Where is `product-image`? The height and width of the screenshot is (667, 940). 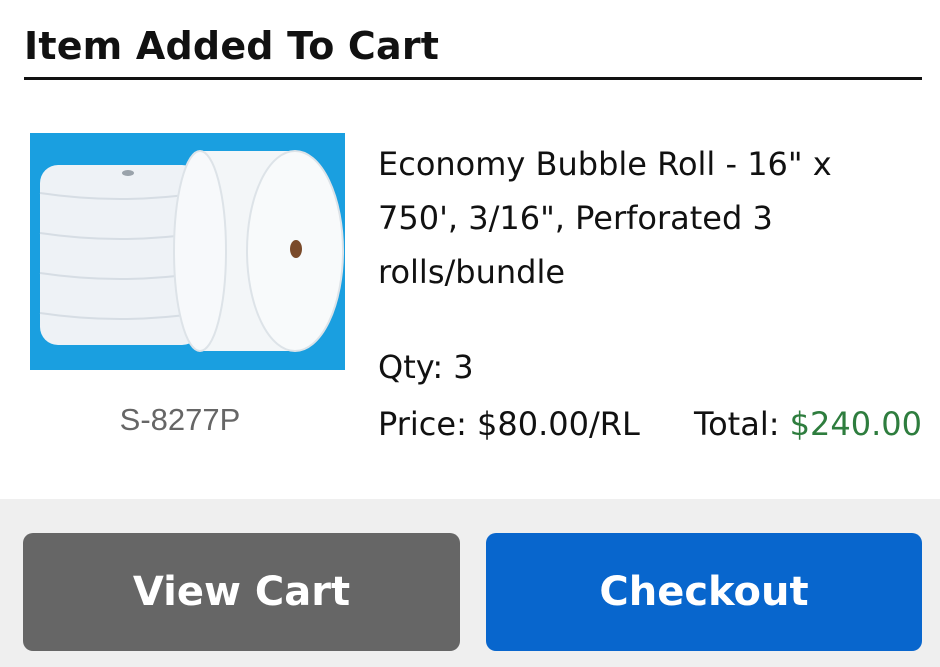
product-image is located at coordinates (187, 251).